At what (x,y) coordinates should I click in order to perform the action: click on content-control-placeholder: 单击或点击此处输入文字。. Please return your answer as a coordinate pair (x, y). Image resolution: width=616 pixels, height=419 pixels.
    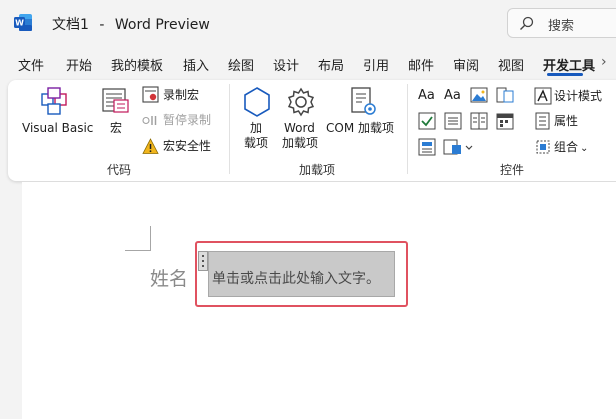
    Looking at the image, I should click on (296, 278).